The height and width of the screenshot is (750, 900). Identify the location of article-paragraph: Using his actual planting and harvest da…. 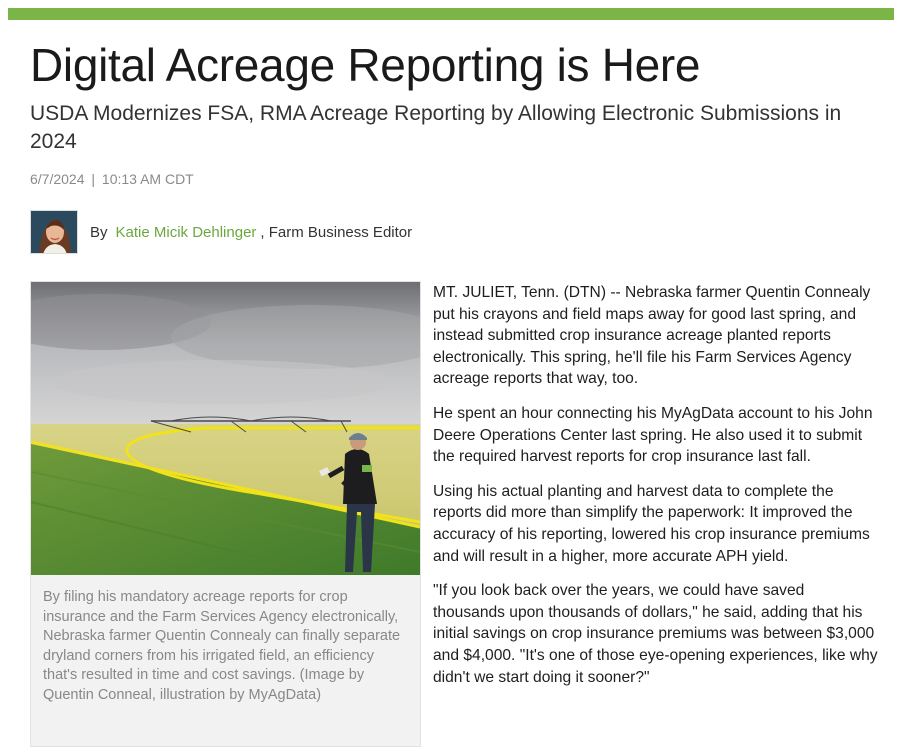
(651, 523).